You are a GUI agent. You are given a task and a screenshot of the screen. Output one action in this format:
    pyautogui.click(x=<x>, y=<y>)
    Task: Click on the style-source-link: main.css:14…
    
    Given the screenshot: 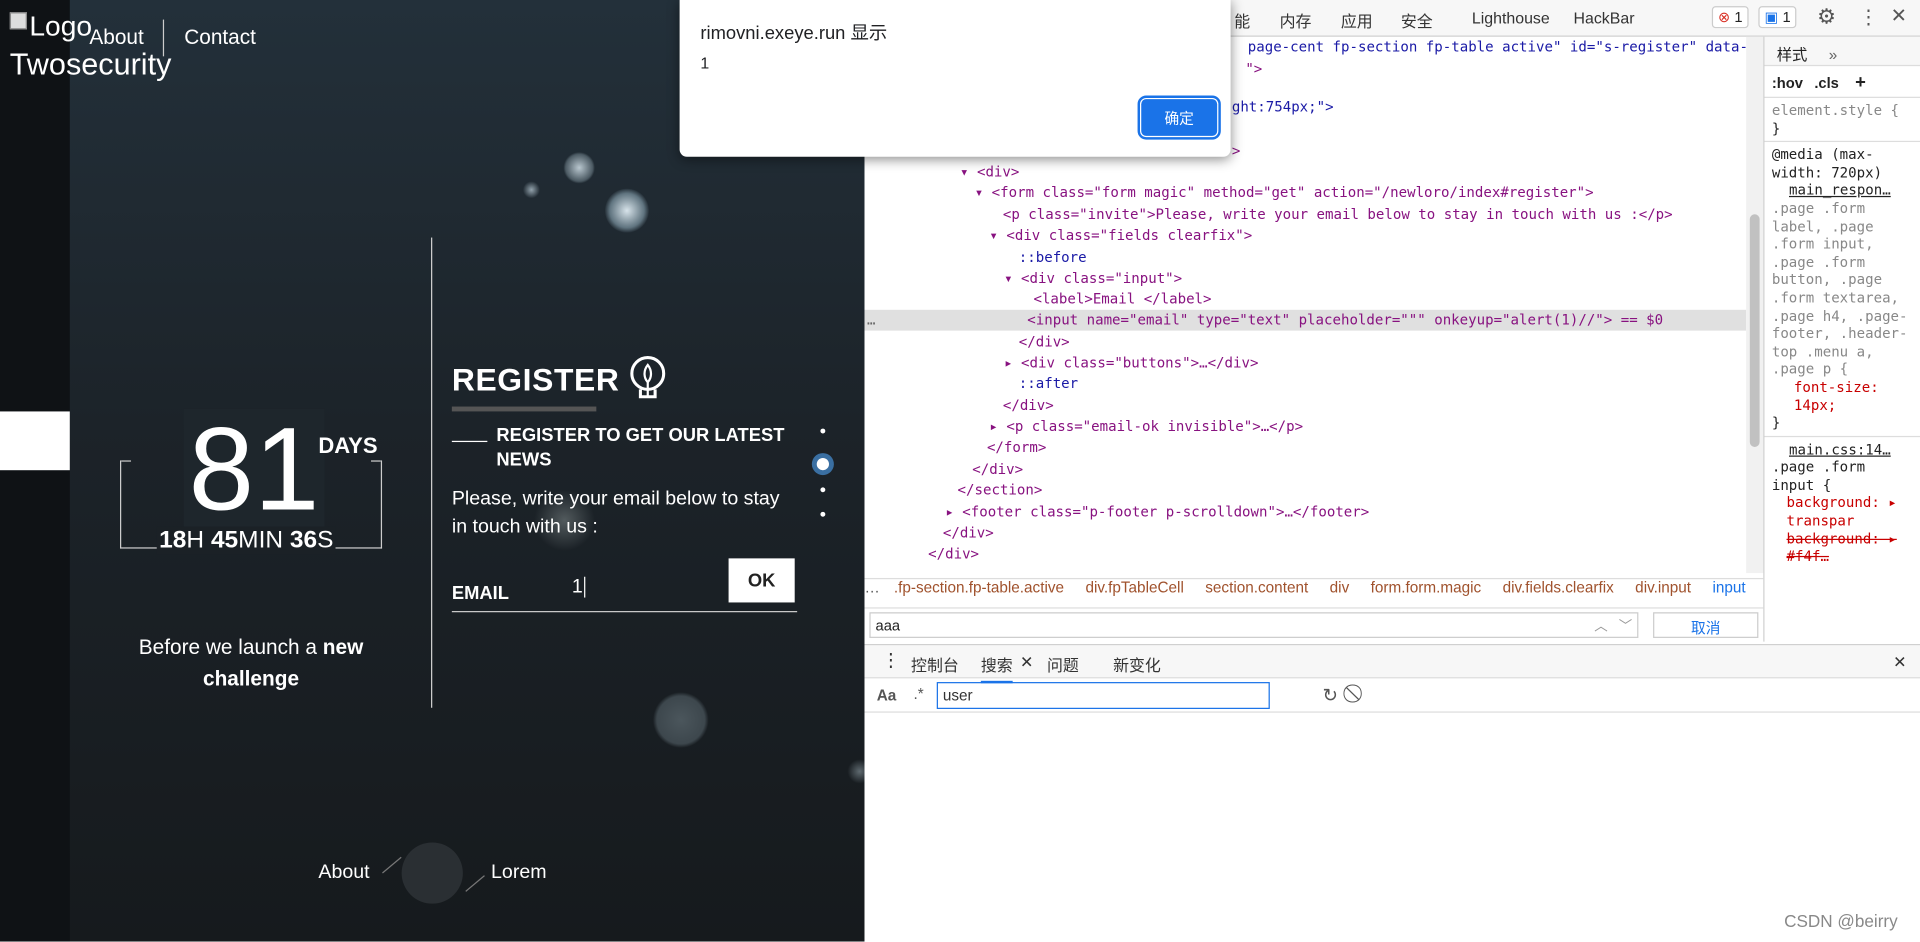 What is the action you would take?
    pyautogui.click(x=1842, y=449)
    